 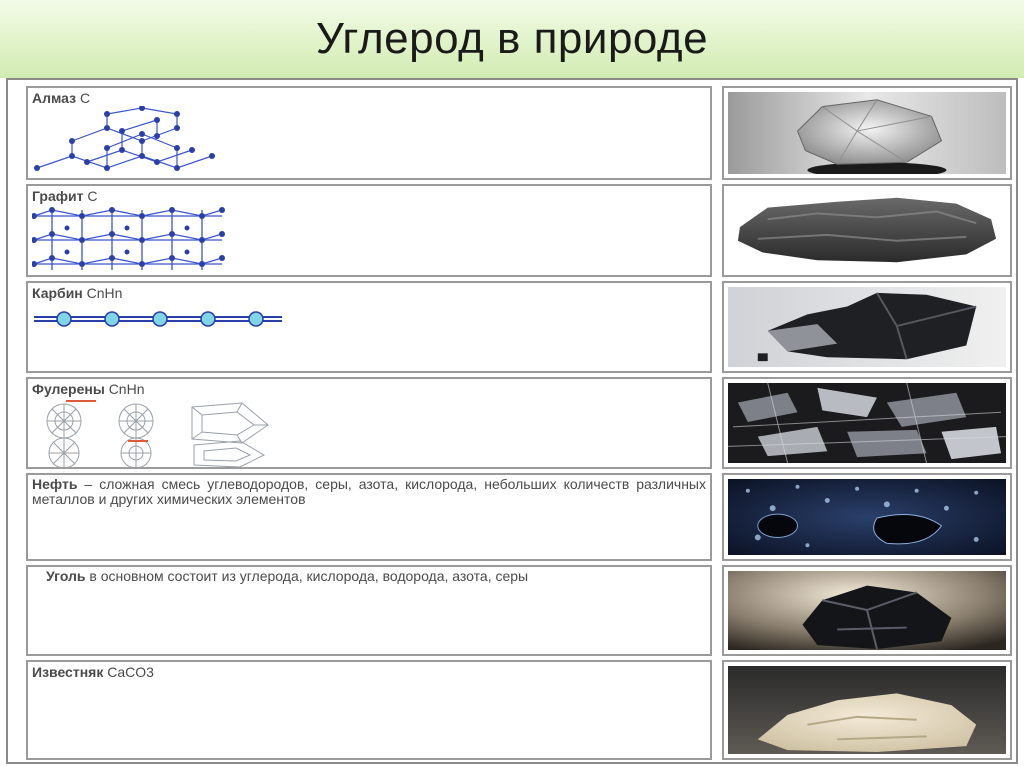 I want to click on row-label: Графит С, so click(x=65, y=196).